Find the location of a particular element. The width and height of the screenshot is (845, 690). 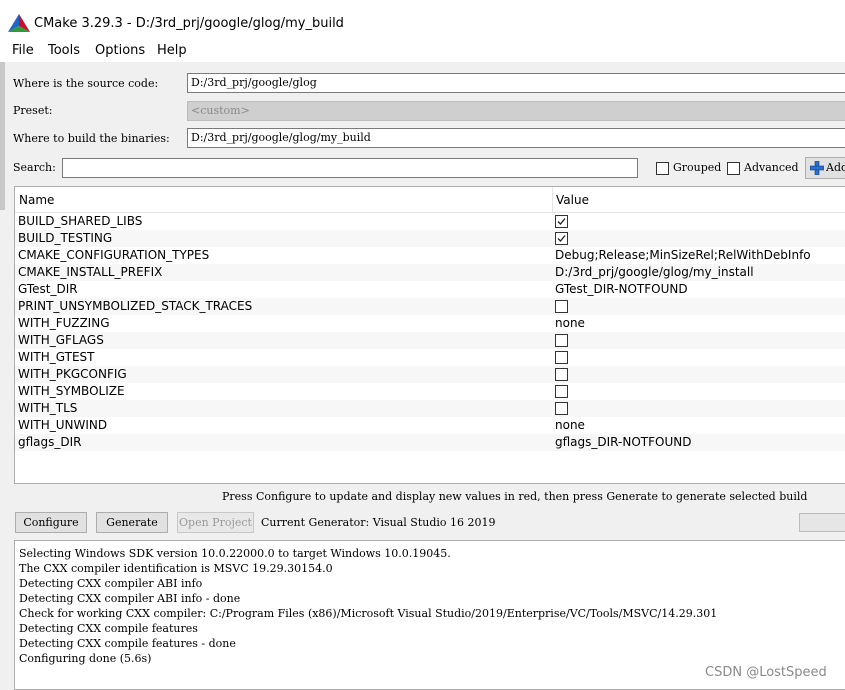

table-row: WITH_GTEST is located at coordinates (430, 357).